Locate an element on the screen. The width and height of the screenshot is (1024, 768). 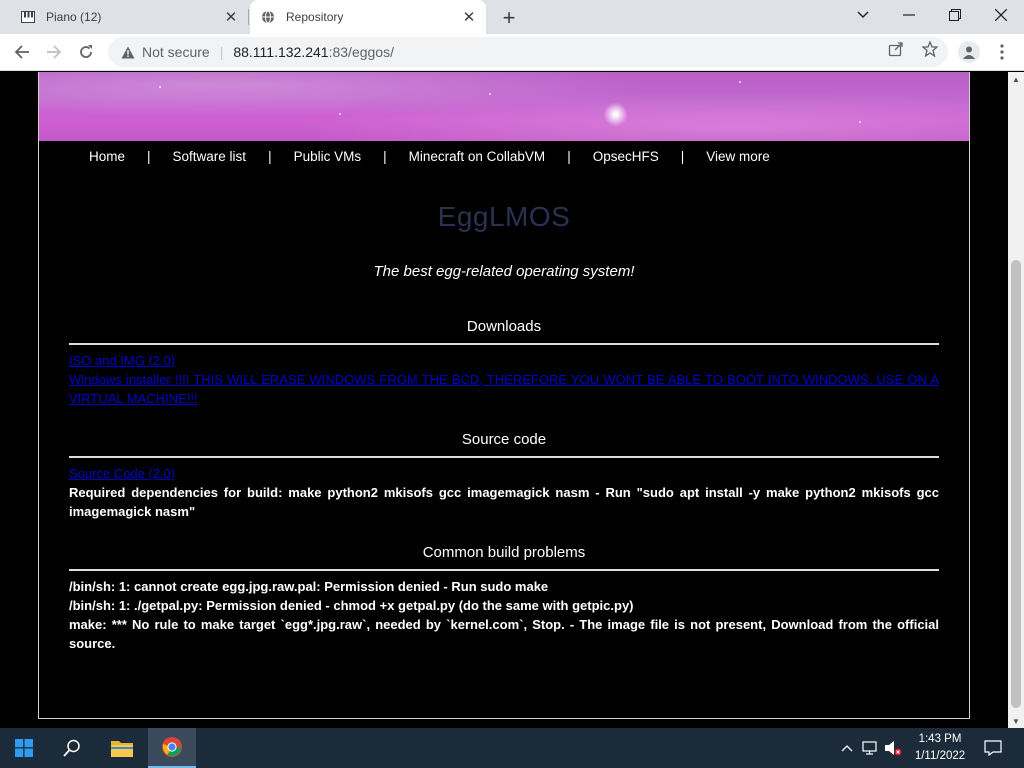
section-heading: Common build problems is located at coordinates (504, 557).